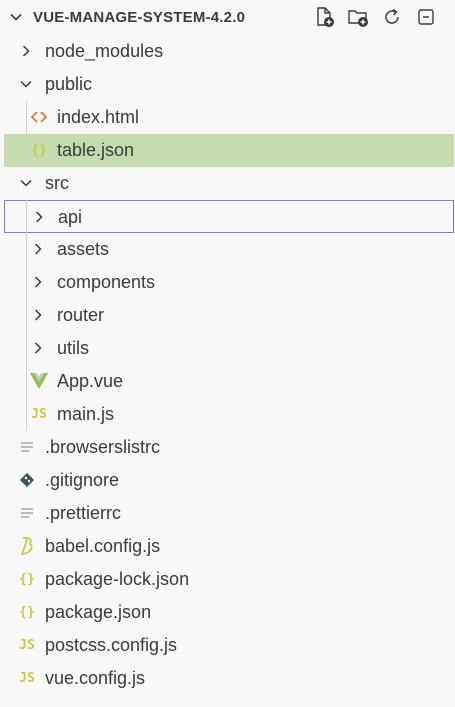 The image size is (455, 707). Describe the element at coordinates (229, 579) in the screenshot. I see `file-item-package-lock-json: {} package-lock.json` at that location.